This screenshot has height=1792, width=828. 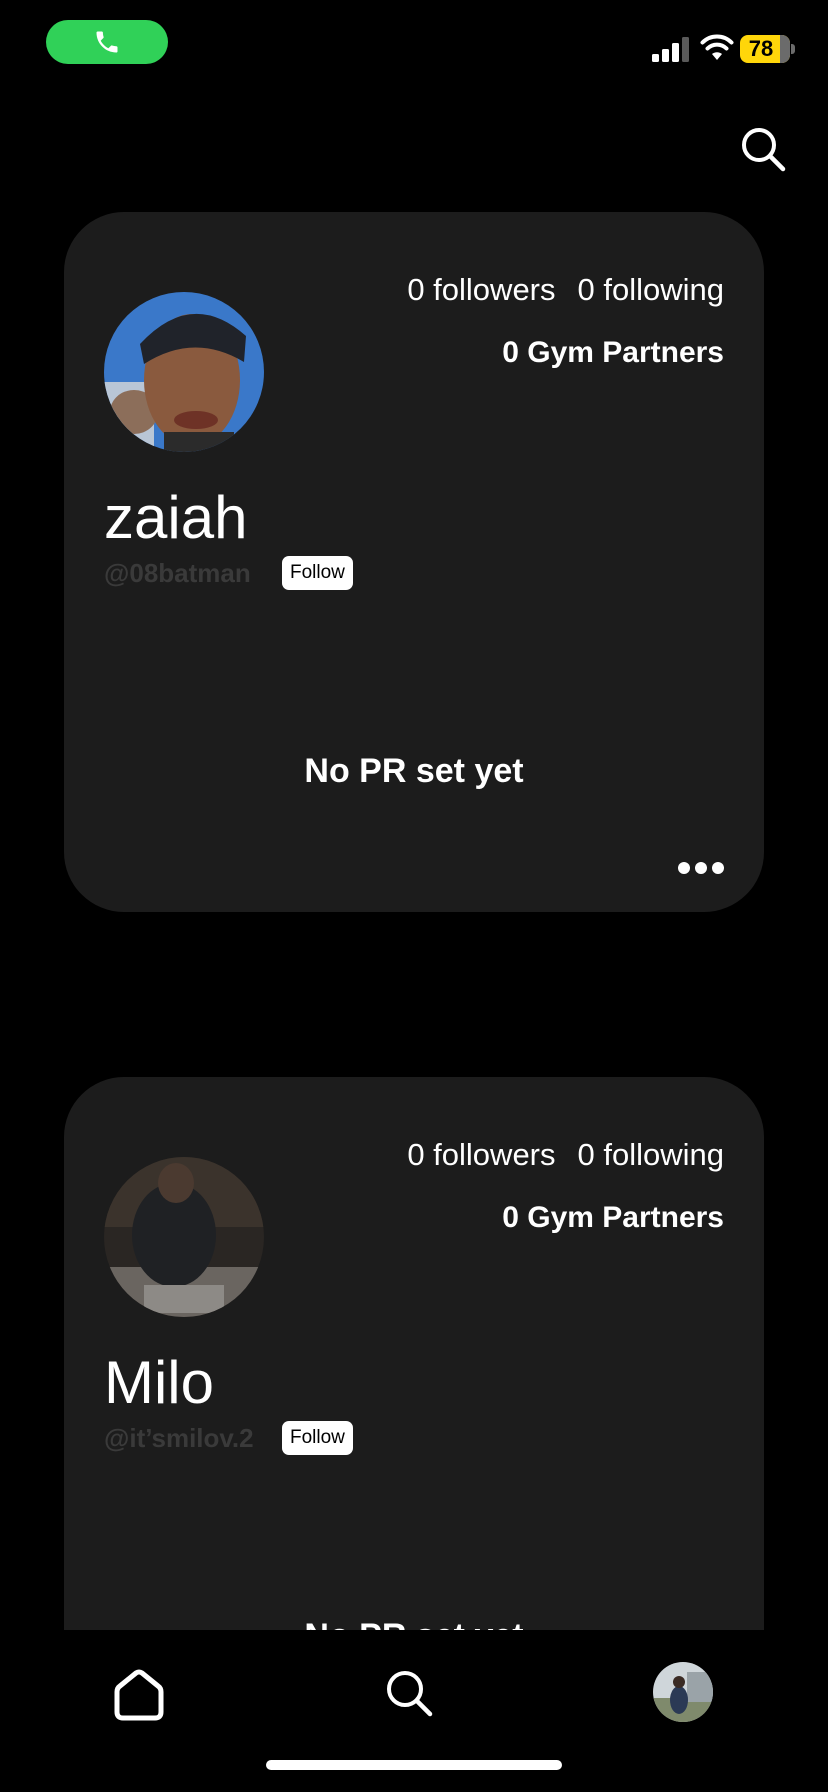 I want to click on pr-status: No PR set yet, so click(x=414, y=771).